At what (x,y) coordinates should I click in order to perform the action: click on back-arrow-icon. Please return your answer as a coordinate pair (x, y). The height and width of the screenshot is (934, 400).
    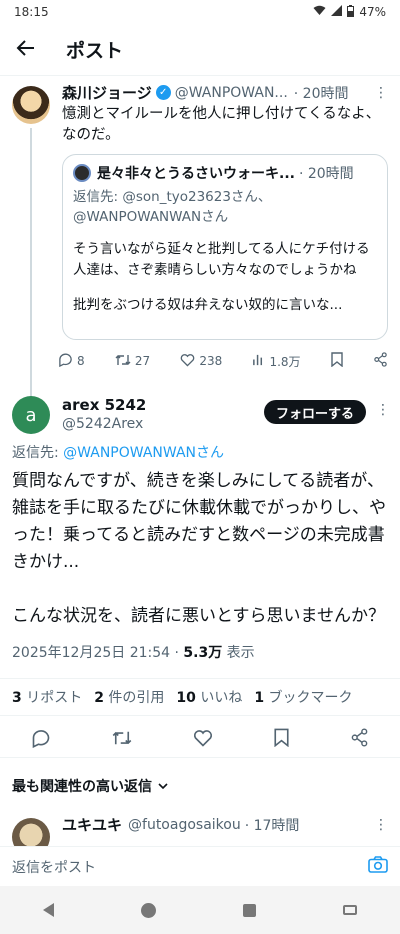
    Looking at the image, I should click on (26, 50).